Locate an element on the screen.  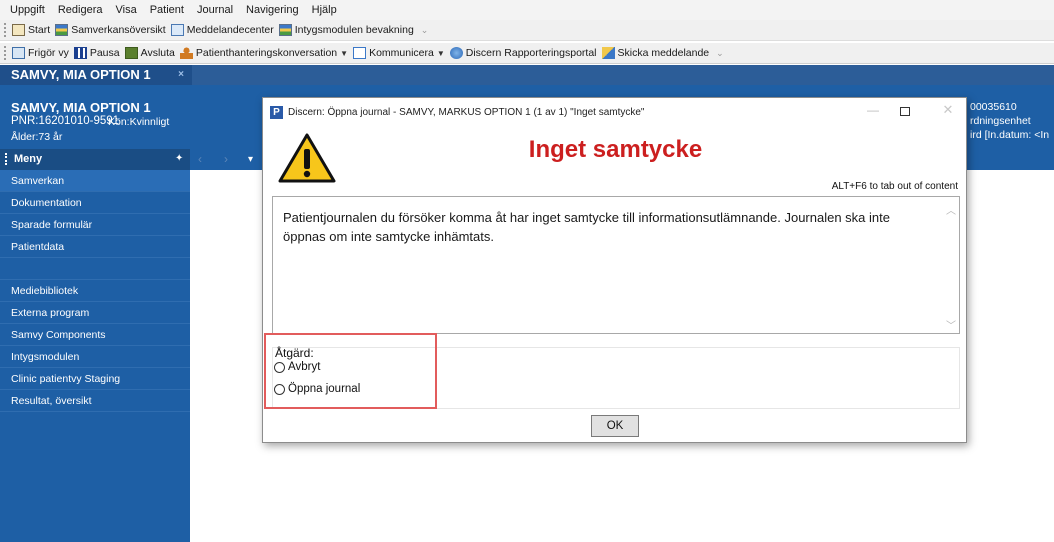
sidebar-item-sparade-formular: Sparade formulär is located at coordinates (95, 225).